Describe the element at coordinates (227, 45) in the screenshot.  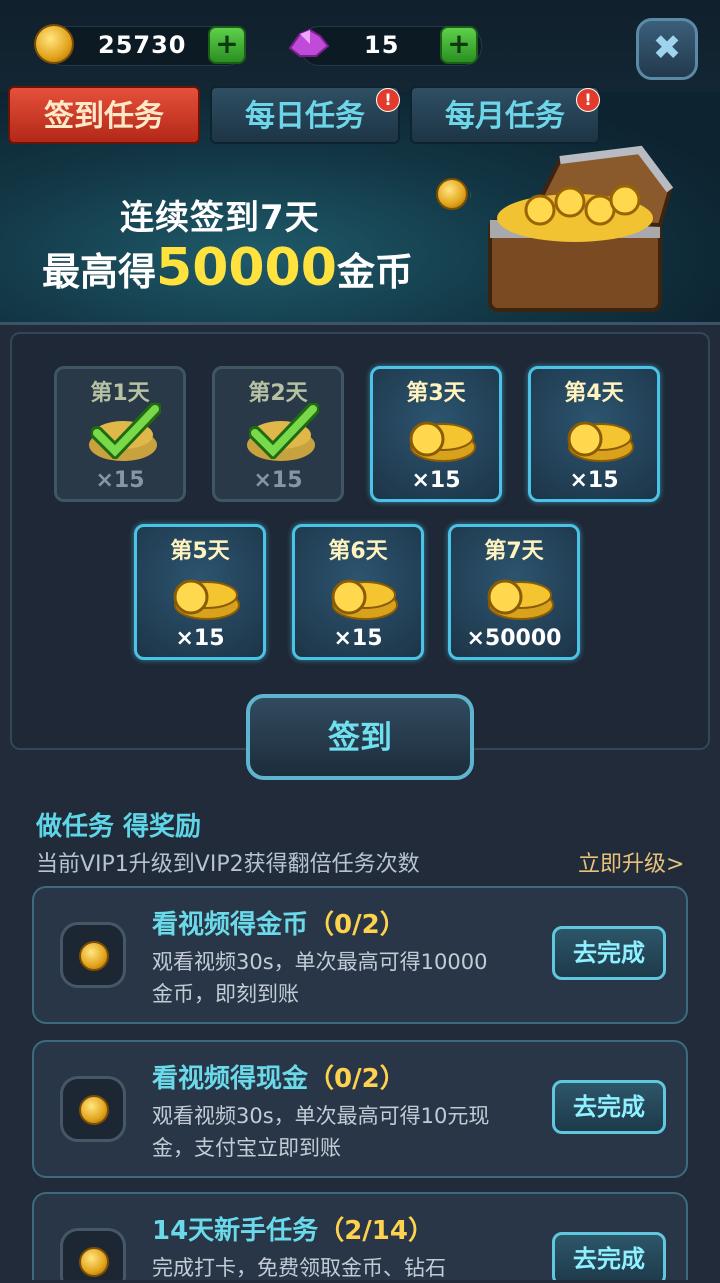
I see `add-coins-button: +` at that location.